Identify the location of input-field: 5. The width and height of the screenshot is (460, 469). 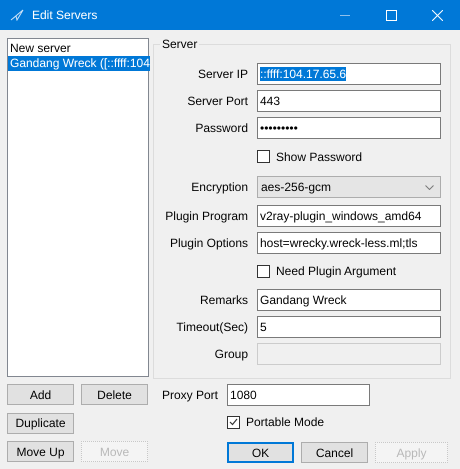
(349, 327).